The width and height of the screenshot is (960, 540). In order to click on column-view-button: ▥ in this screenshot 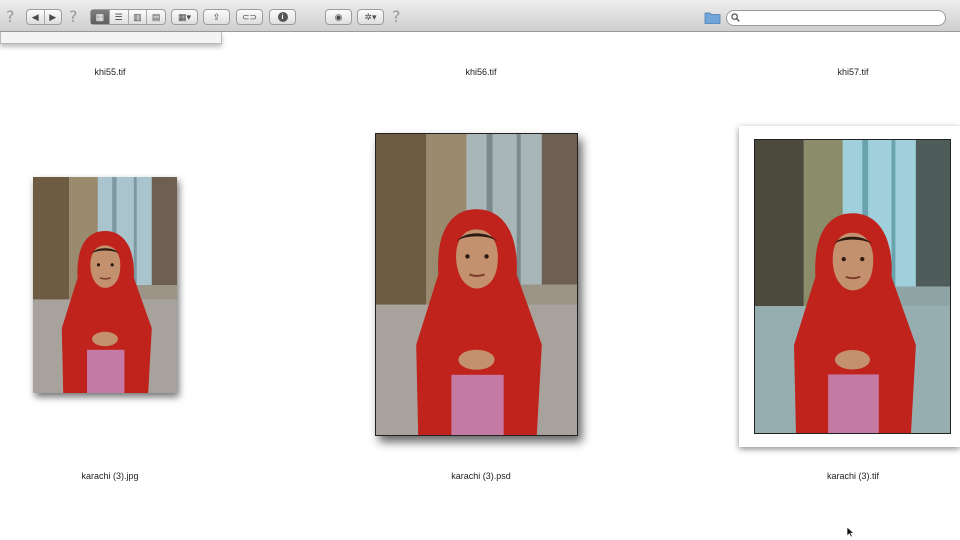, I will do `click(138, 17)`.